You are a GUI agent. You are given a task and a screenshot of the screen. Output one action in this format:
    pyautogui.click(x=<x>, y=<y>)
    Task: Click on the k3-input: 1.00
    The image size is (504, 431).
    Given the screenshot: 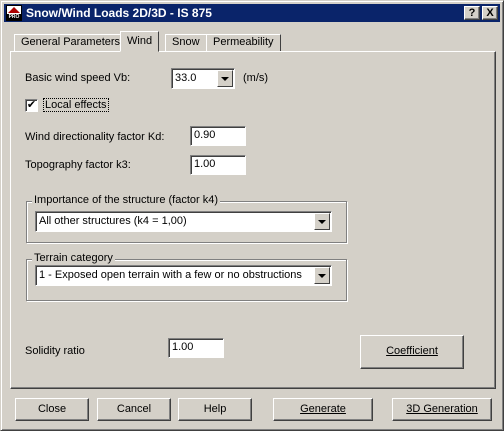 What is the action you would take?
    pyautogui.click(x=218, y=165)
    